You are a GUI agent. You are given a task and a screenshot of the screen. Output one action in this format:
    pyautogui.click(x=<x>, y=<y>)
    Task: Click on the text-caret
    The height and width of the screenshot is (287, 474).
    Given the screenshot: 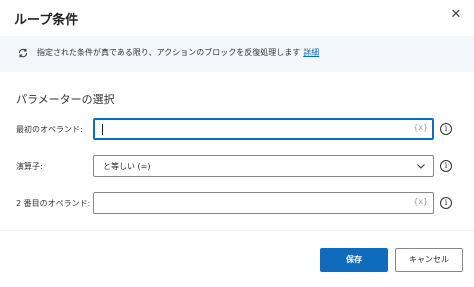 What is the action you would take?
    pyautogui.click(x=102, y=129)
    